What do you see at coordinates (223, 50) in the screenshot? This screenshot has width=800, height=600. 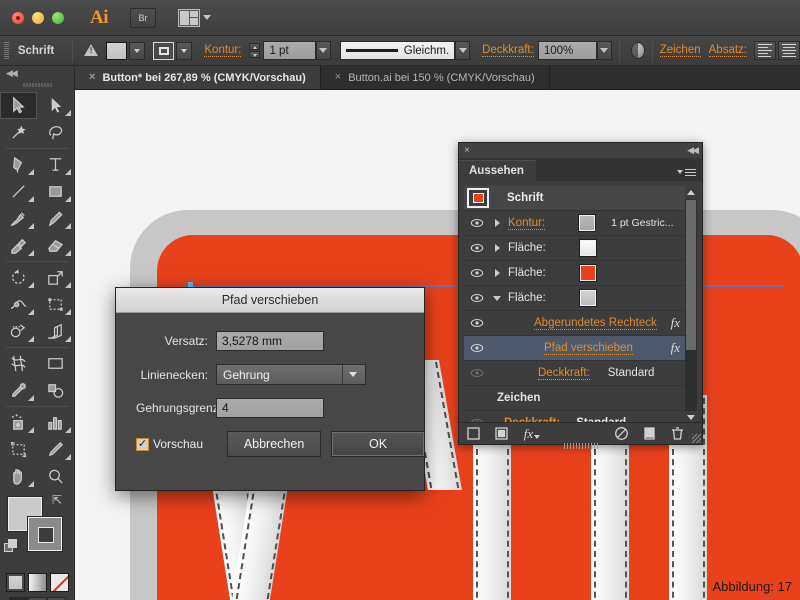 I see `stroke-label: Kontur:` at bounding box center [223, 50].